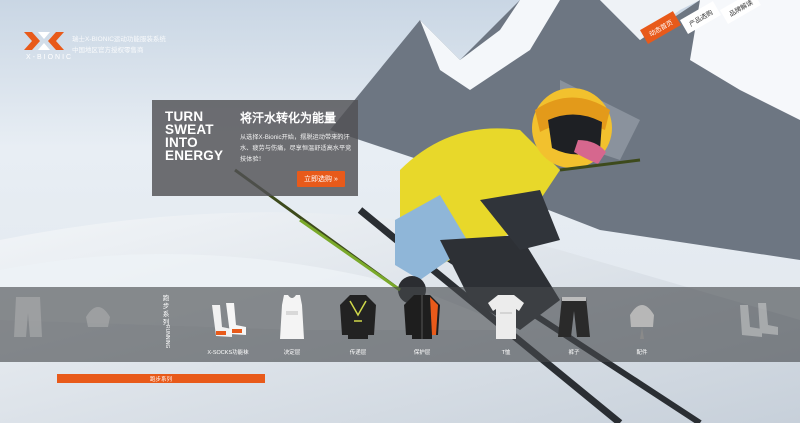 The height and width of the screenshot is (423, 800). What do you see at coordinates (740, 12) in the screenshot?
I see `nav-brand: 品牌解读` at bounding box center [740, 12].